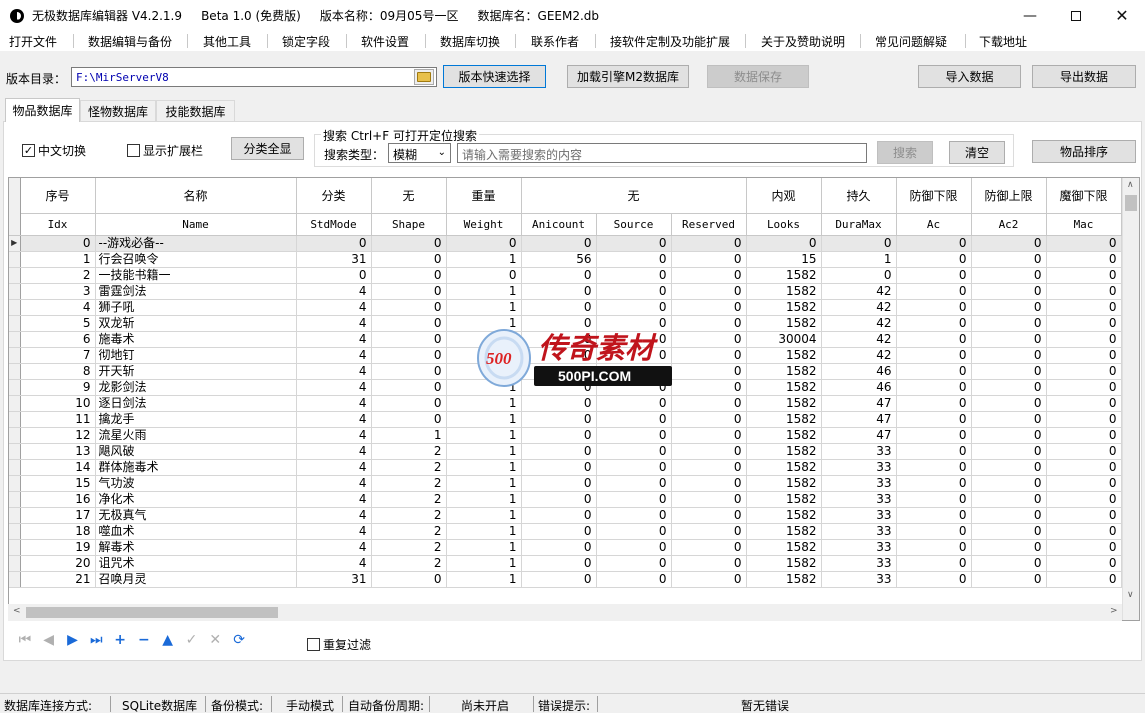  What do you see at coordinates (565, 612) in the screenshot?
I see `horizontal-scrollbar: < >` at bounding box center [565, 612].